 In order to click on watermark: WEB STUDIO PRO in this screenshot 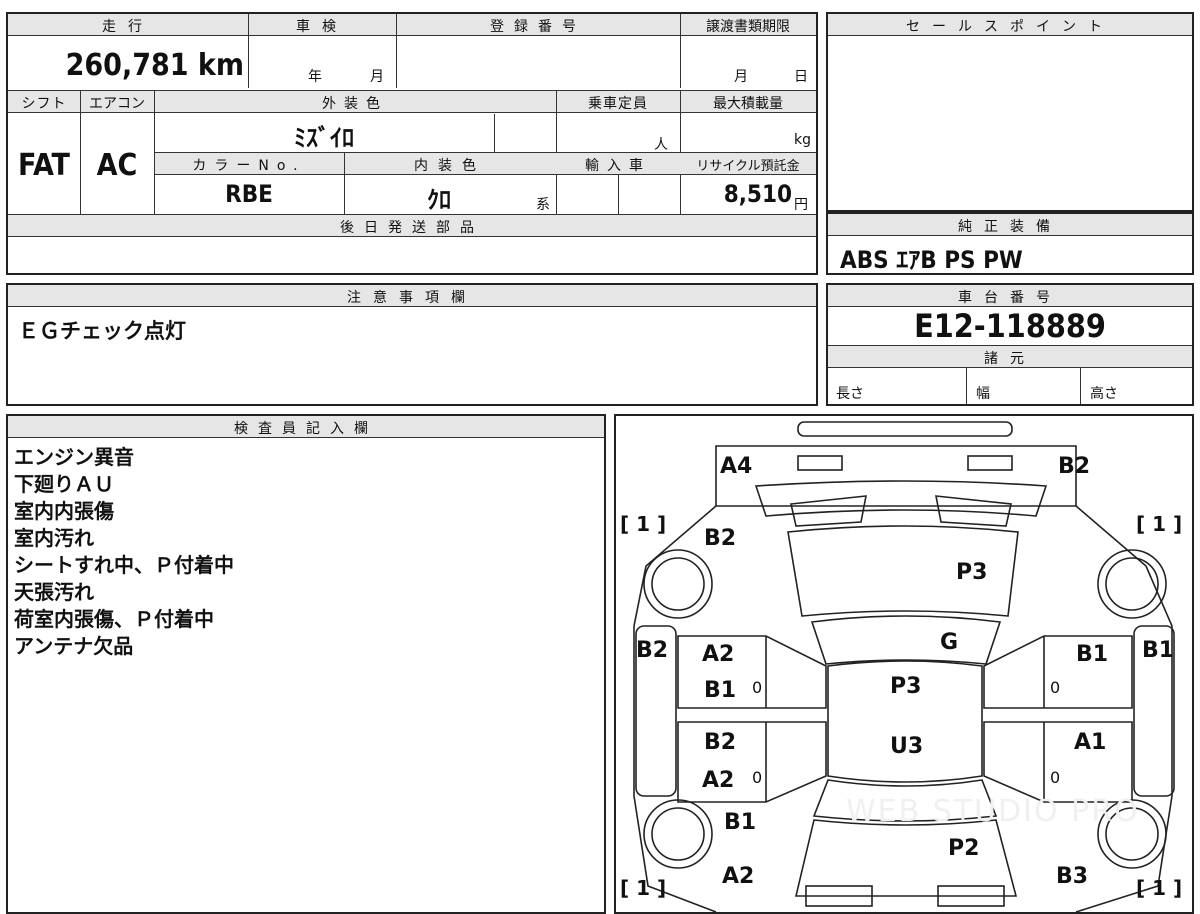, I will do `click(993, 811)`.